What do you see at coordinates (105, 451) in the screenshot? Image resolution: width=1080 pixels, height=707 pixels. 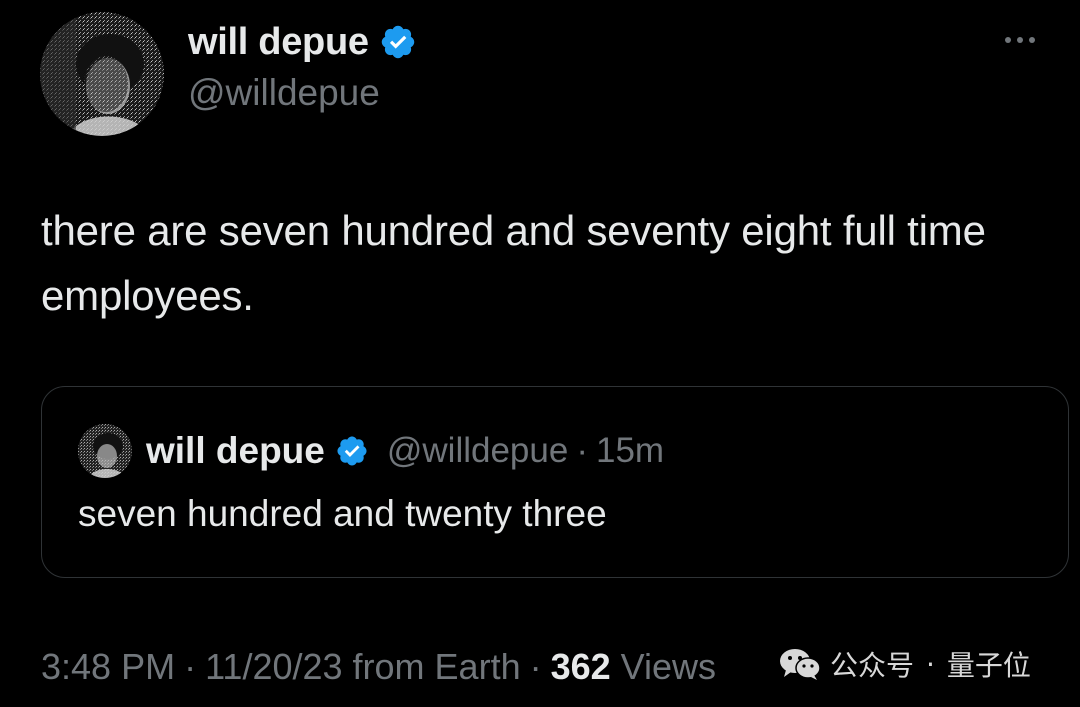 I see `quoted-author-avatar` at bounding box center [105, 451].